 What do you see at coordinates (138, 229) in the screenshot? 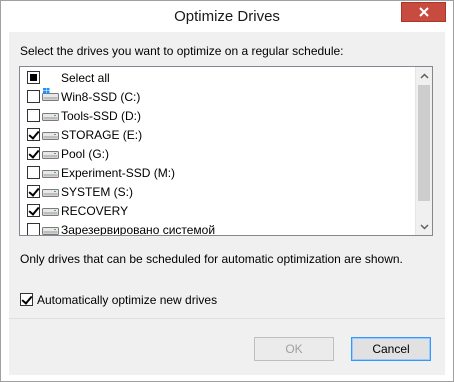
I see `drive-label: Зарезервировано системой` at bounding box center [138, 229].